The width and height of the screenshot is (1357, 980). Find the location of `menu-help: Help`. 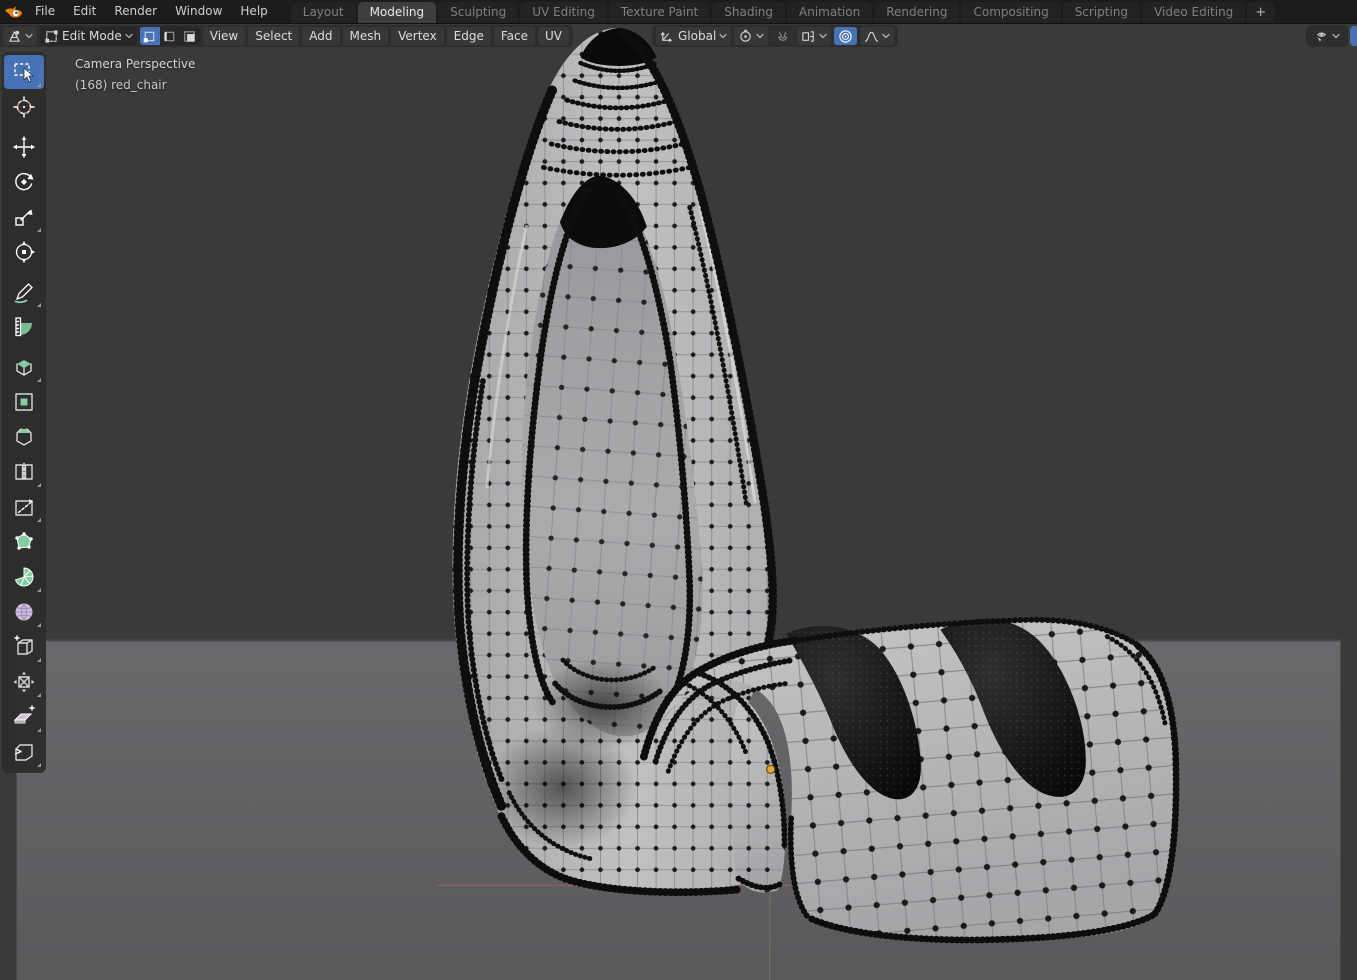

menu-help: Help is located at coordinates (253, 11).